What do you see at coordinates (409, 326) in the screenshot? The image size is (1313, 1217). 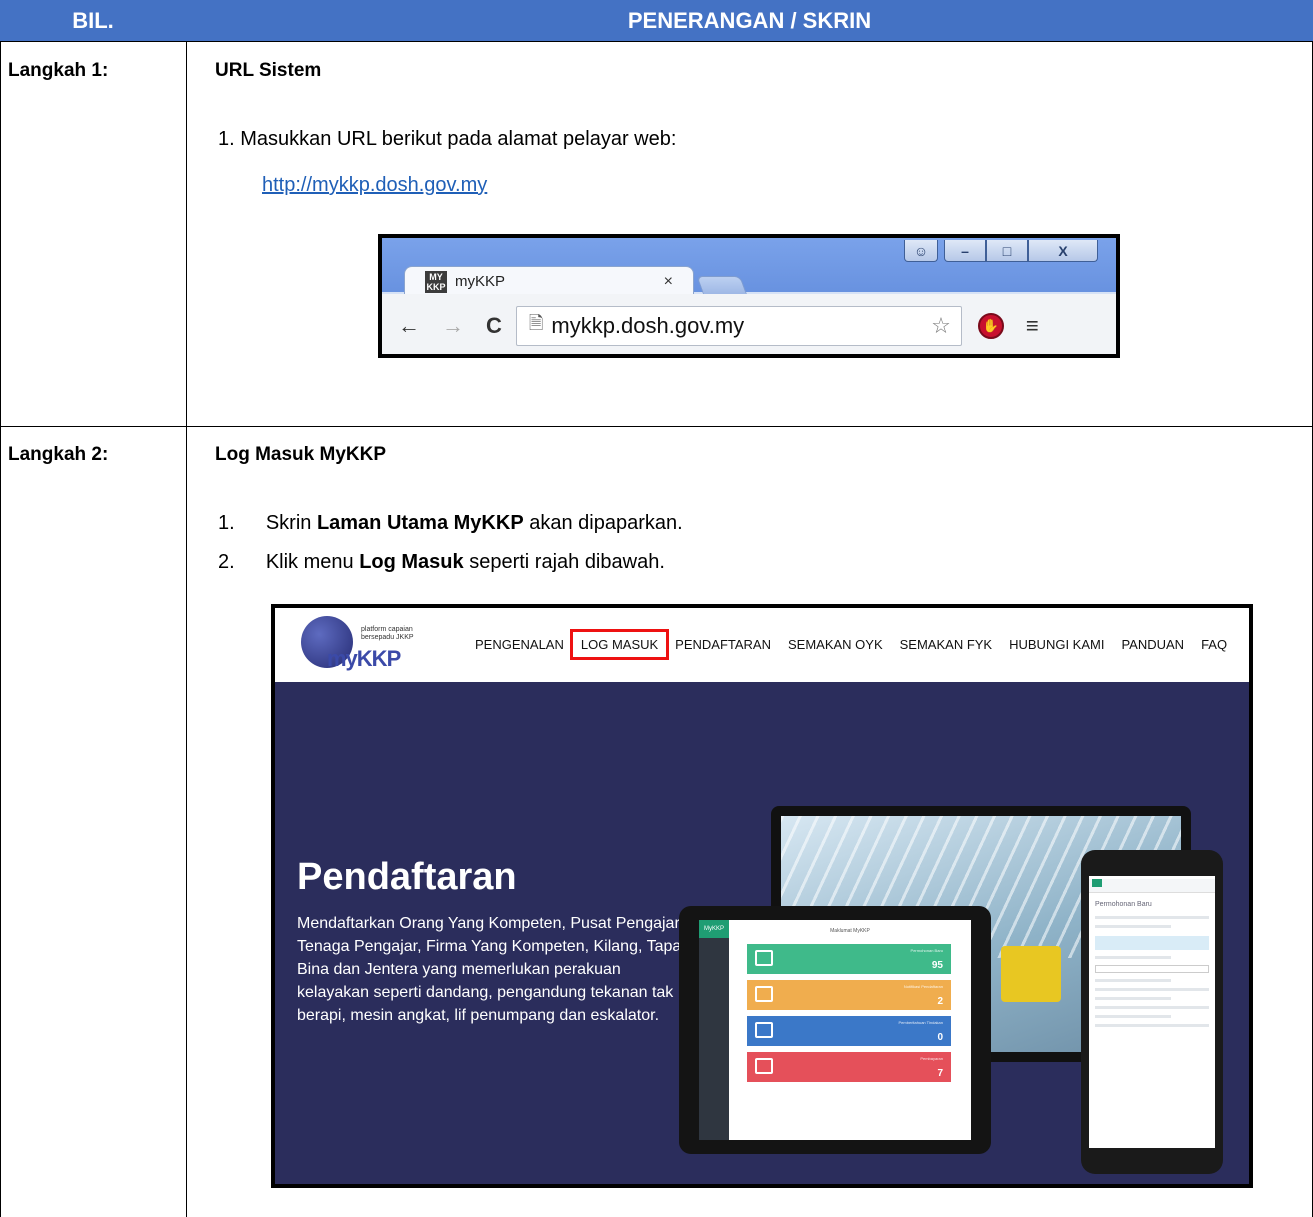 I see `back-arrow-icon: ←` at bounding box center [409, 326].